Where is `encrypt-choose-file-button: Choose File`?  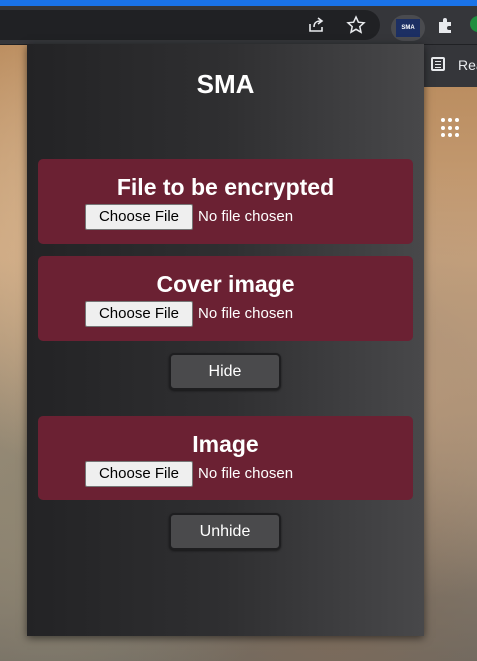 encrypt-choose-file-button: Choose File is located at coordinates (139, 217).